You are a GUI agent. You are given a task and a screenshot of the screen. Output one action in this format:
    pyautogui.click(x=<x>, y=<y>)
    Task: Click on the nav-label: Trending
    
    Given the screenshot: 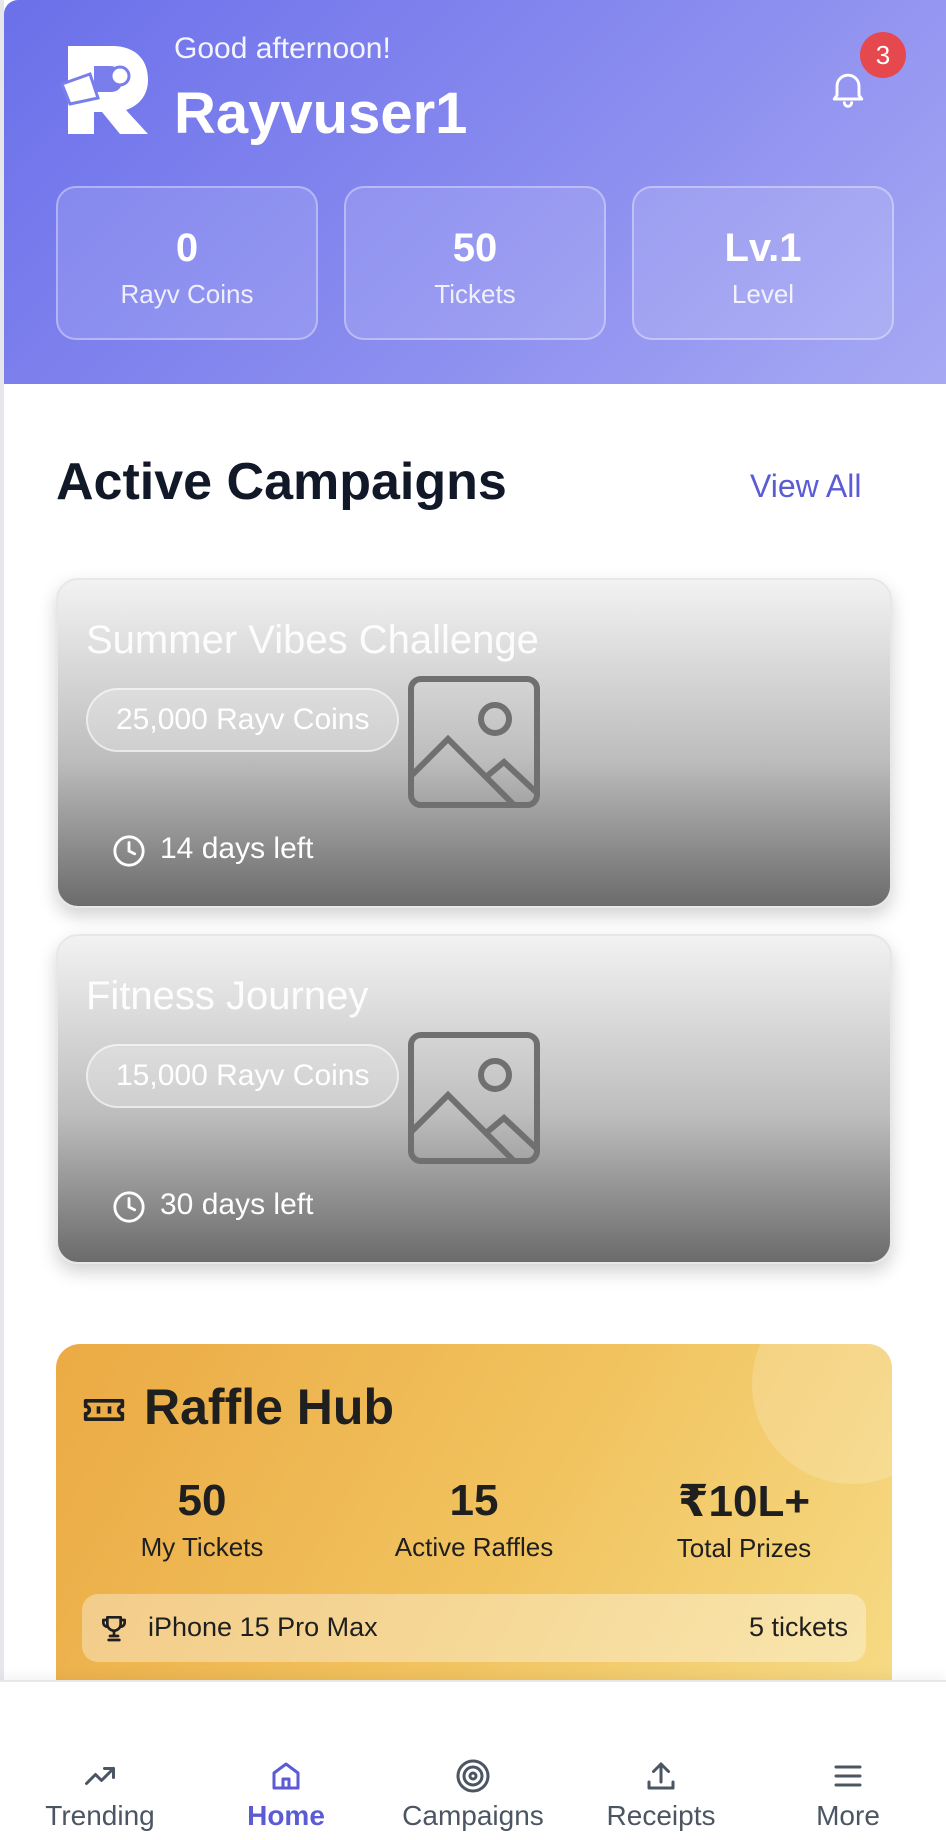 What is the action you would take?
    pyautogui.click(x=100, y=1815)
    